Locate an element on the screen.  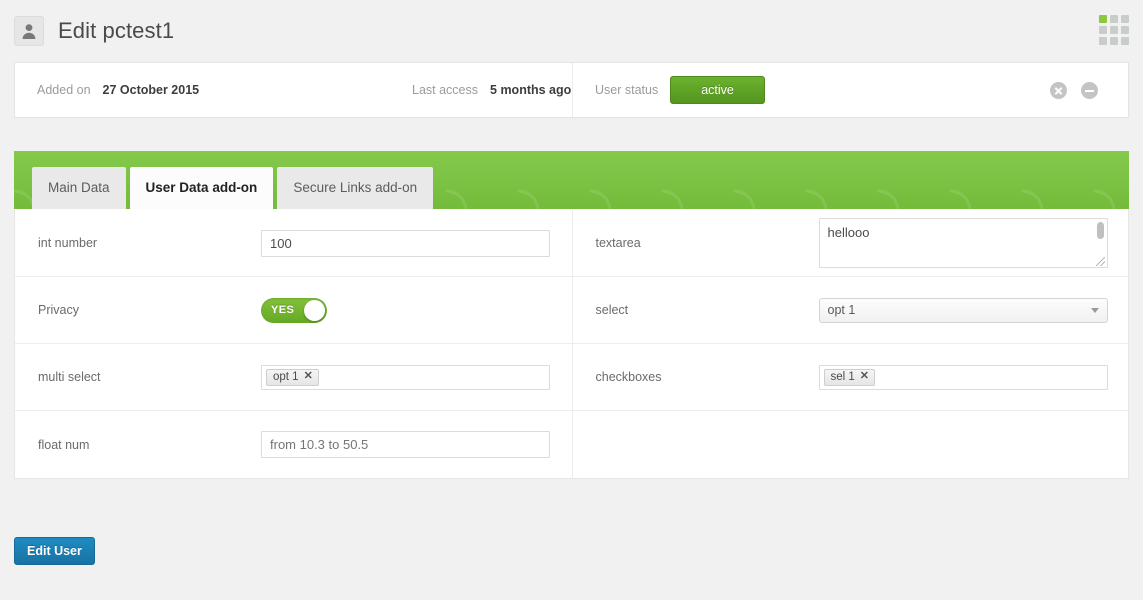
tag-chip: opt 1 ✕ is located at coordinates (292, 377).